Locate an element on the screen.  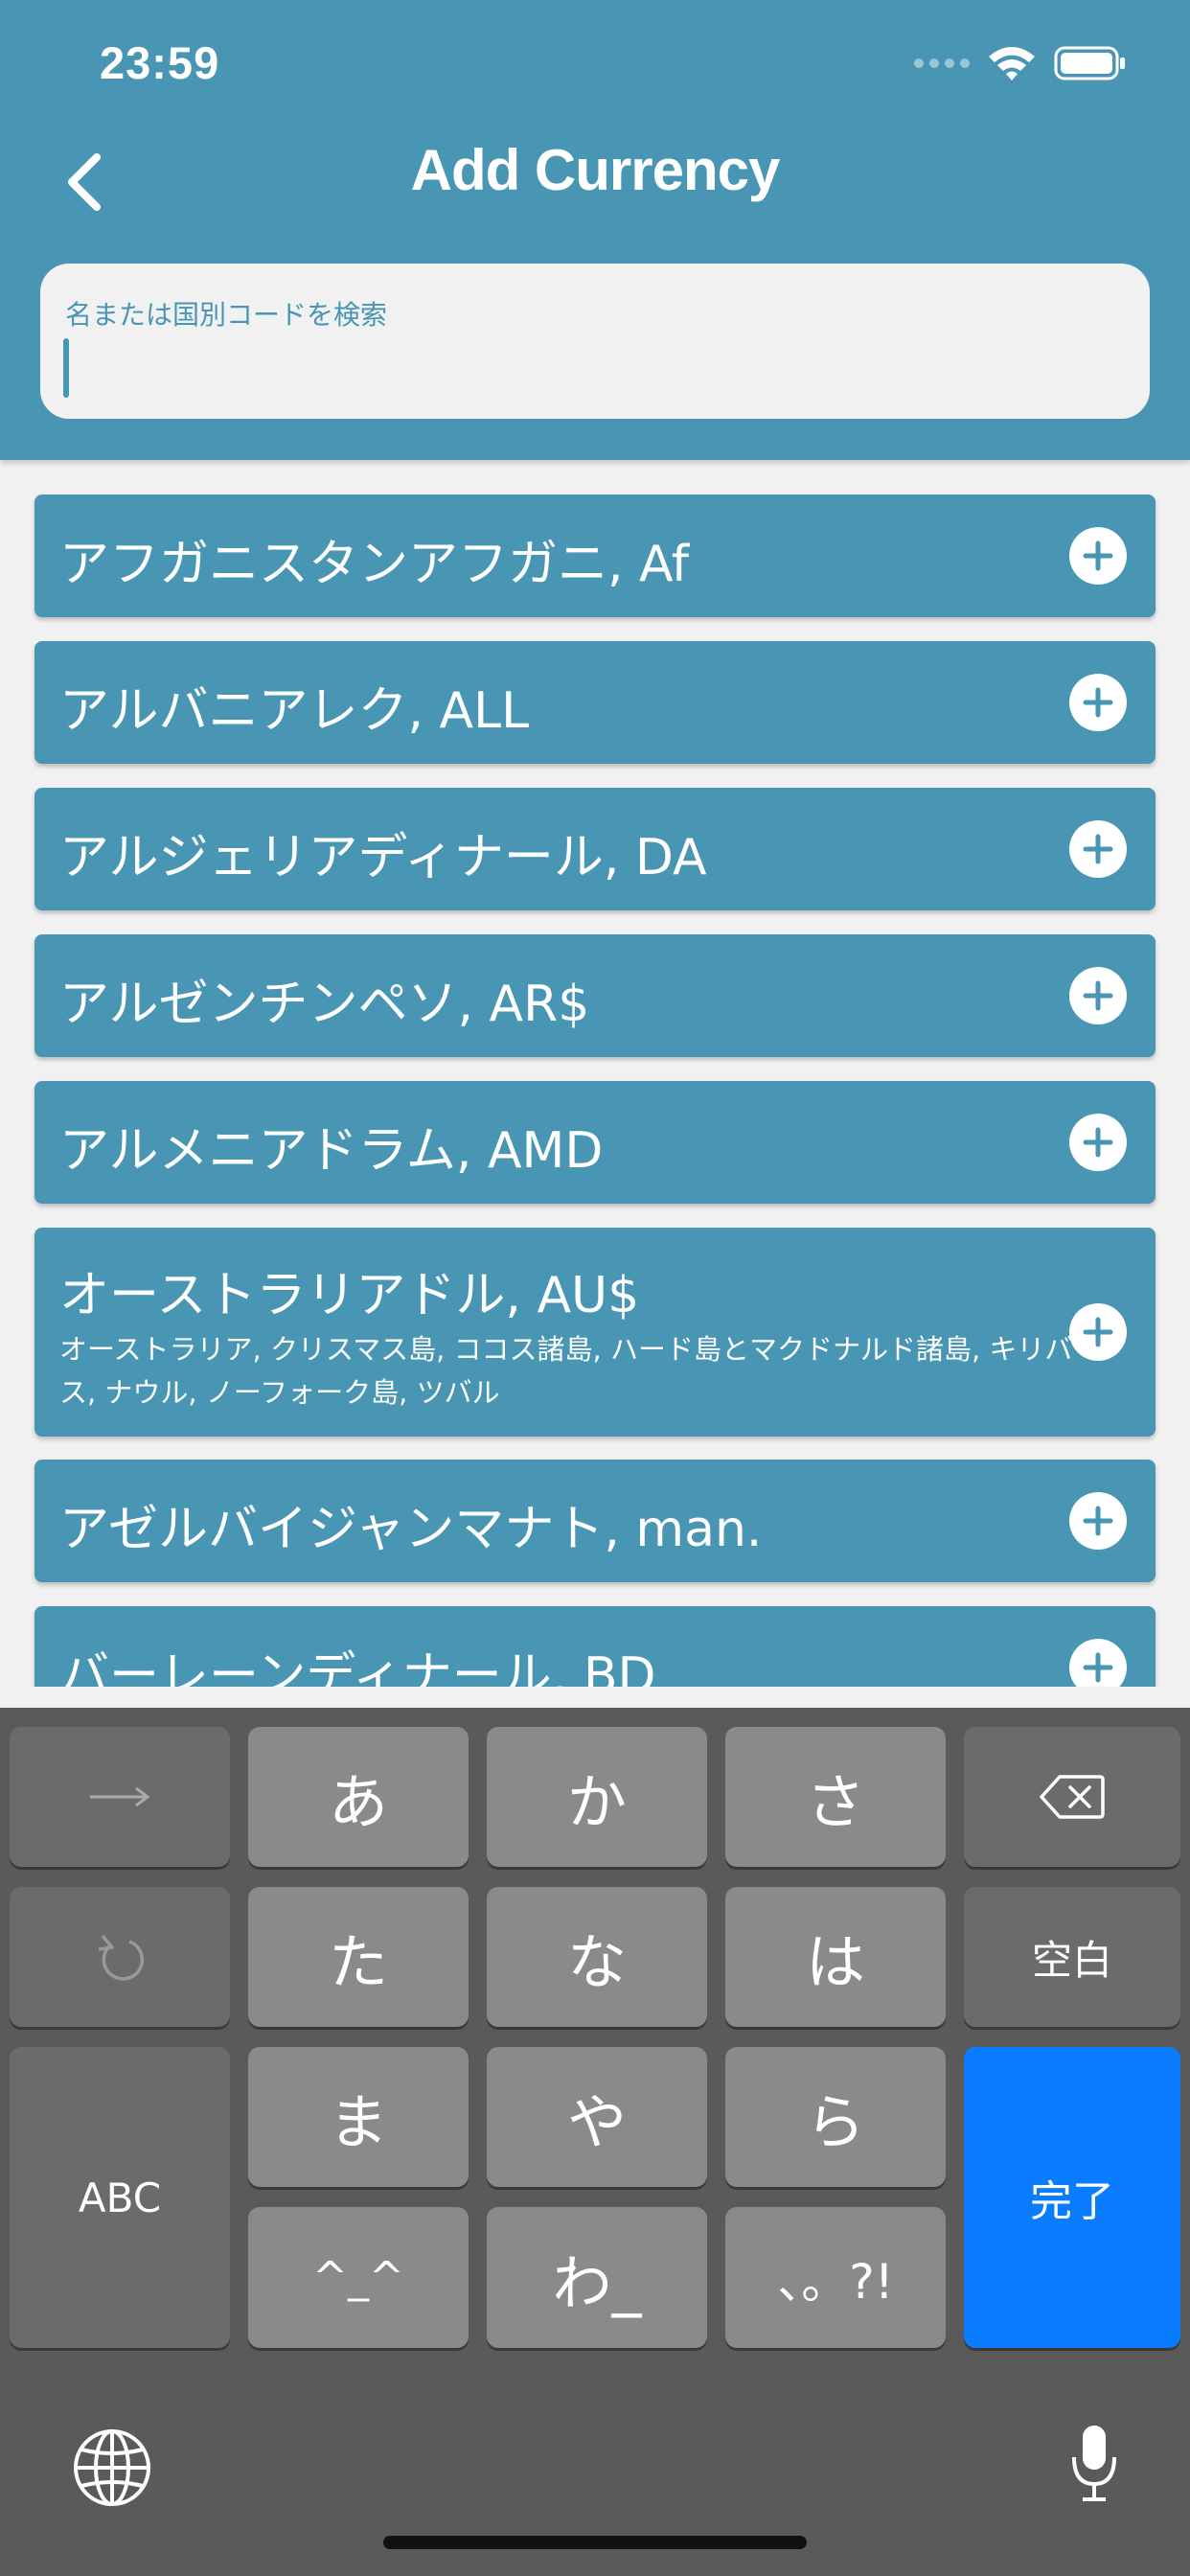
key-undo is located at coordinates (120, 1957).